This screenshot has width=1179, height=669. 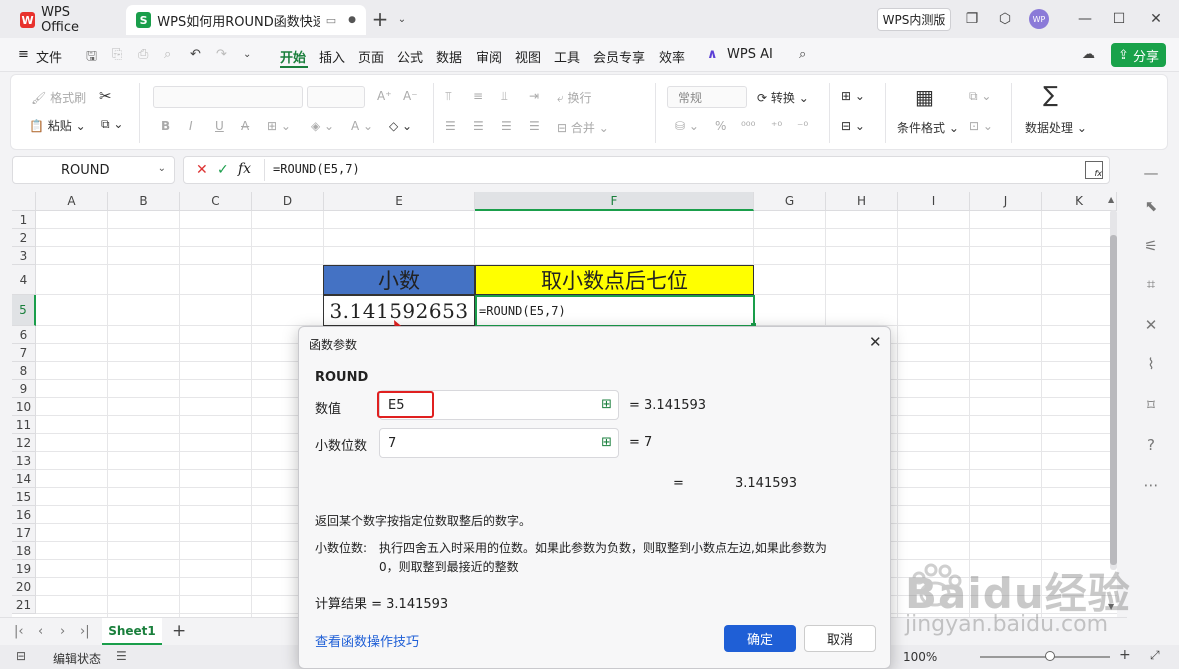 I want to click on minimize-icon: —, so click(x=1085, y=19).